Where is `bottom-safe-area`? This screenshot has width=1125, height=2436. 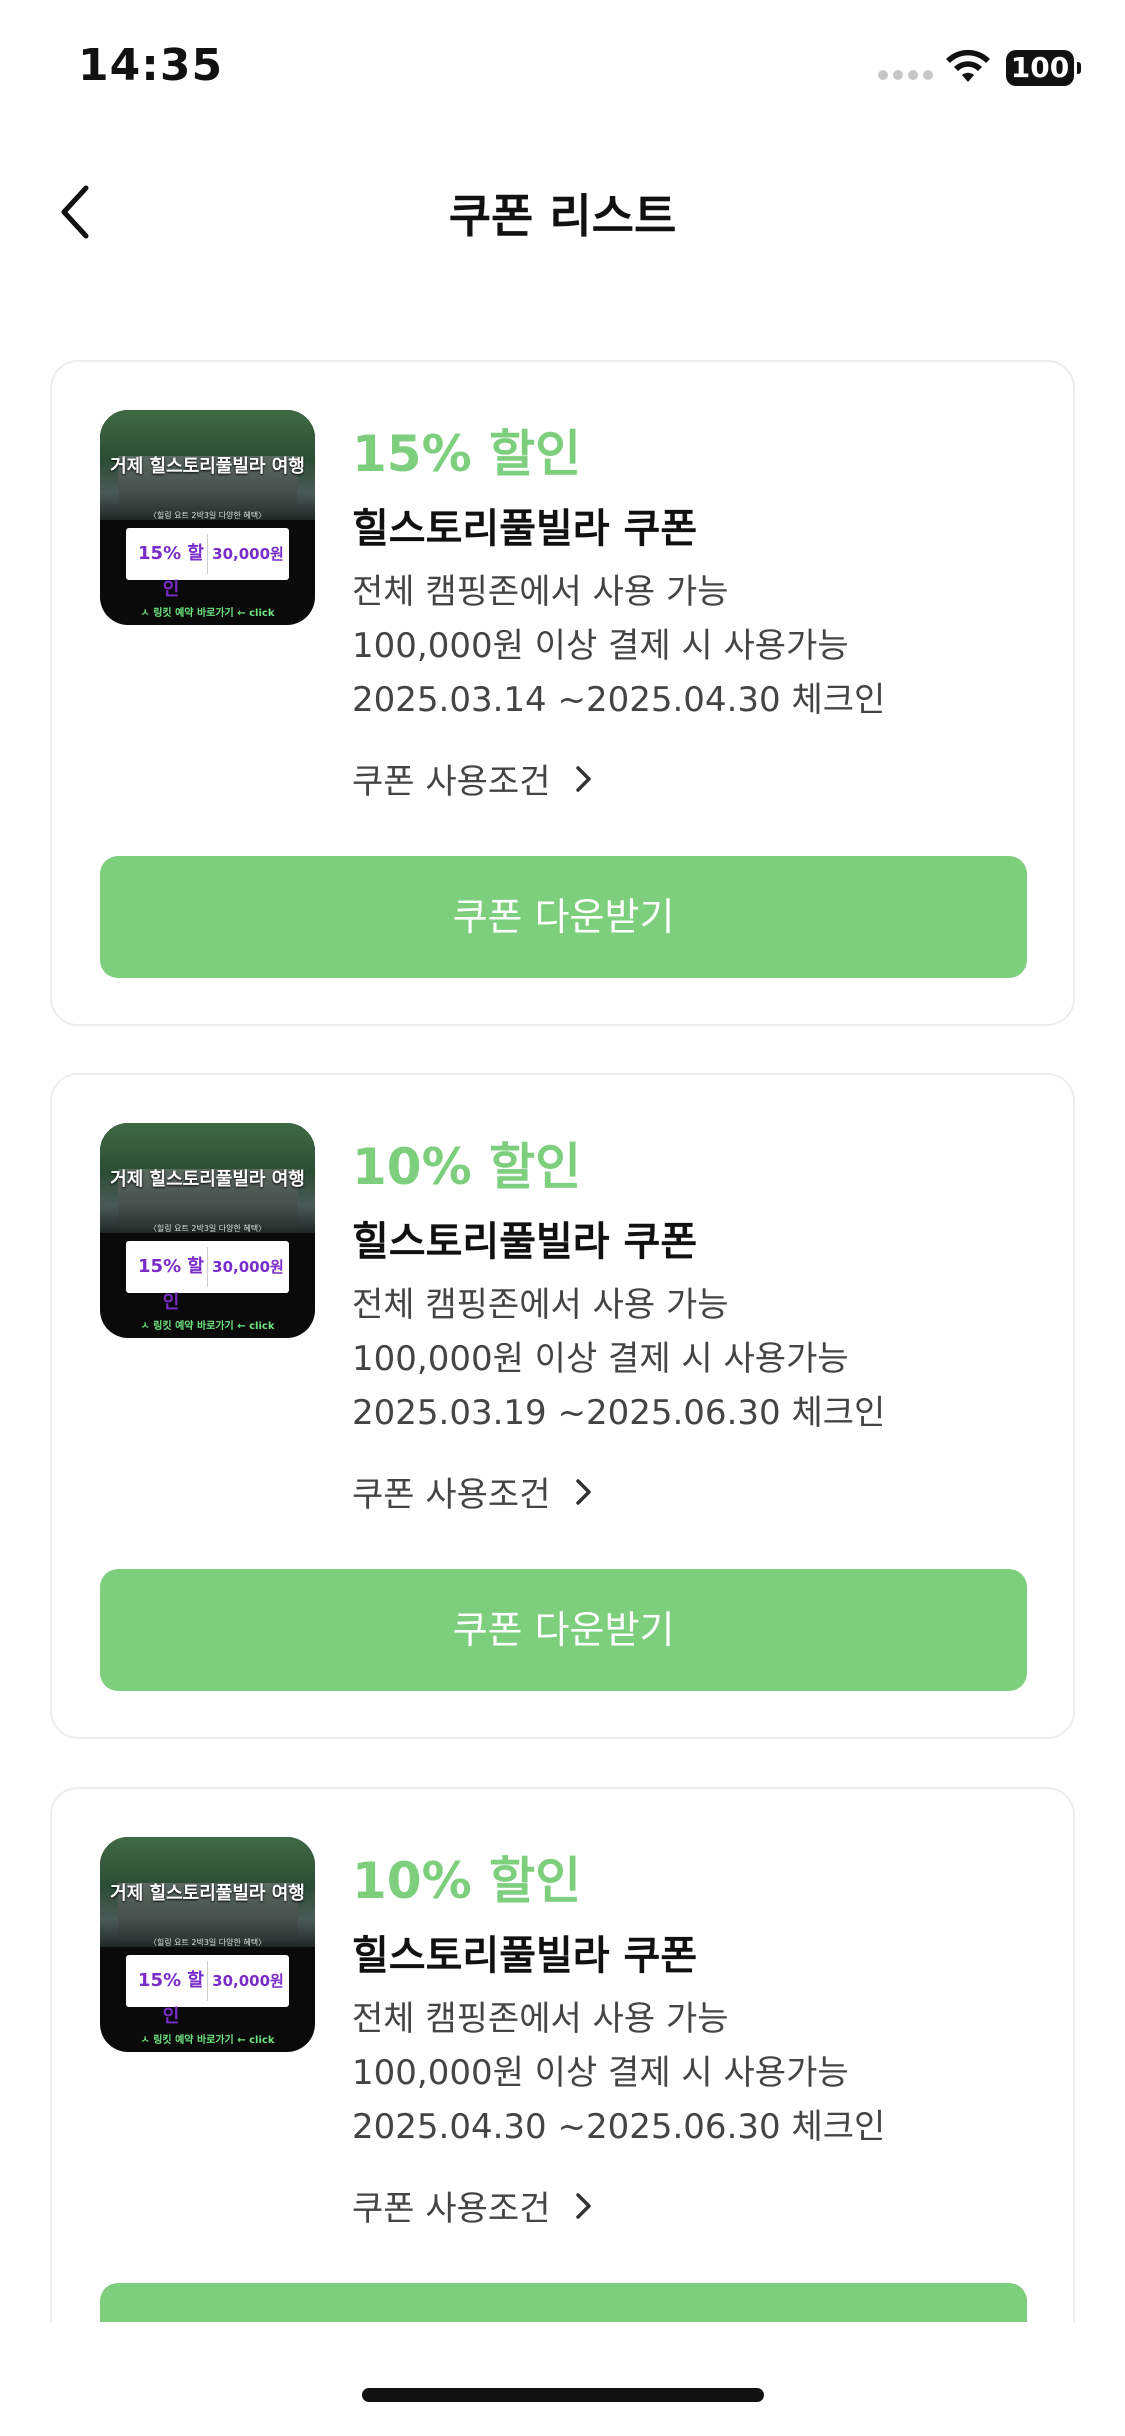 bottom-safe-area is located at coordinates (562, 2379).